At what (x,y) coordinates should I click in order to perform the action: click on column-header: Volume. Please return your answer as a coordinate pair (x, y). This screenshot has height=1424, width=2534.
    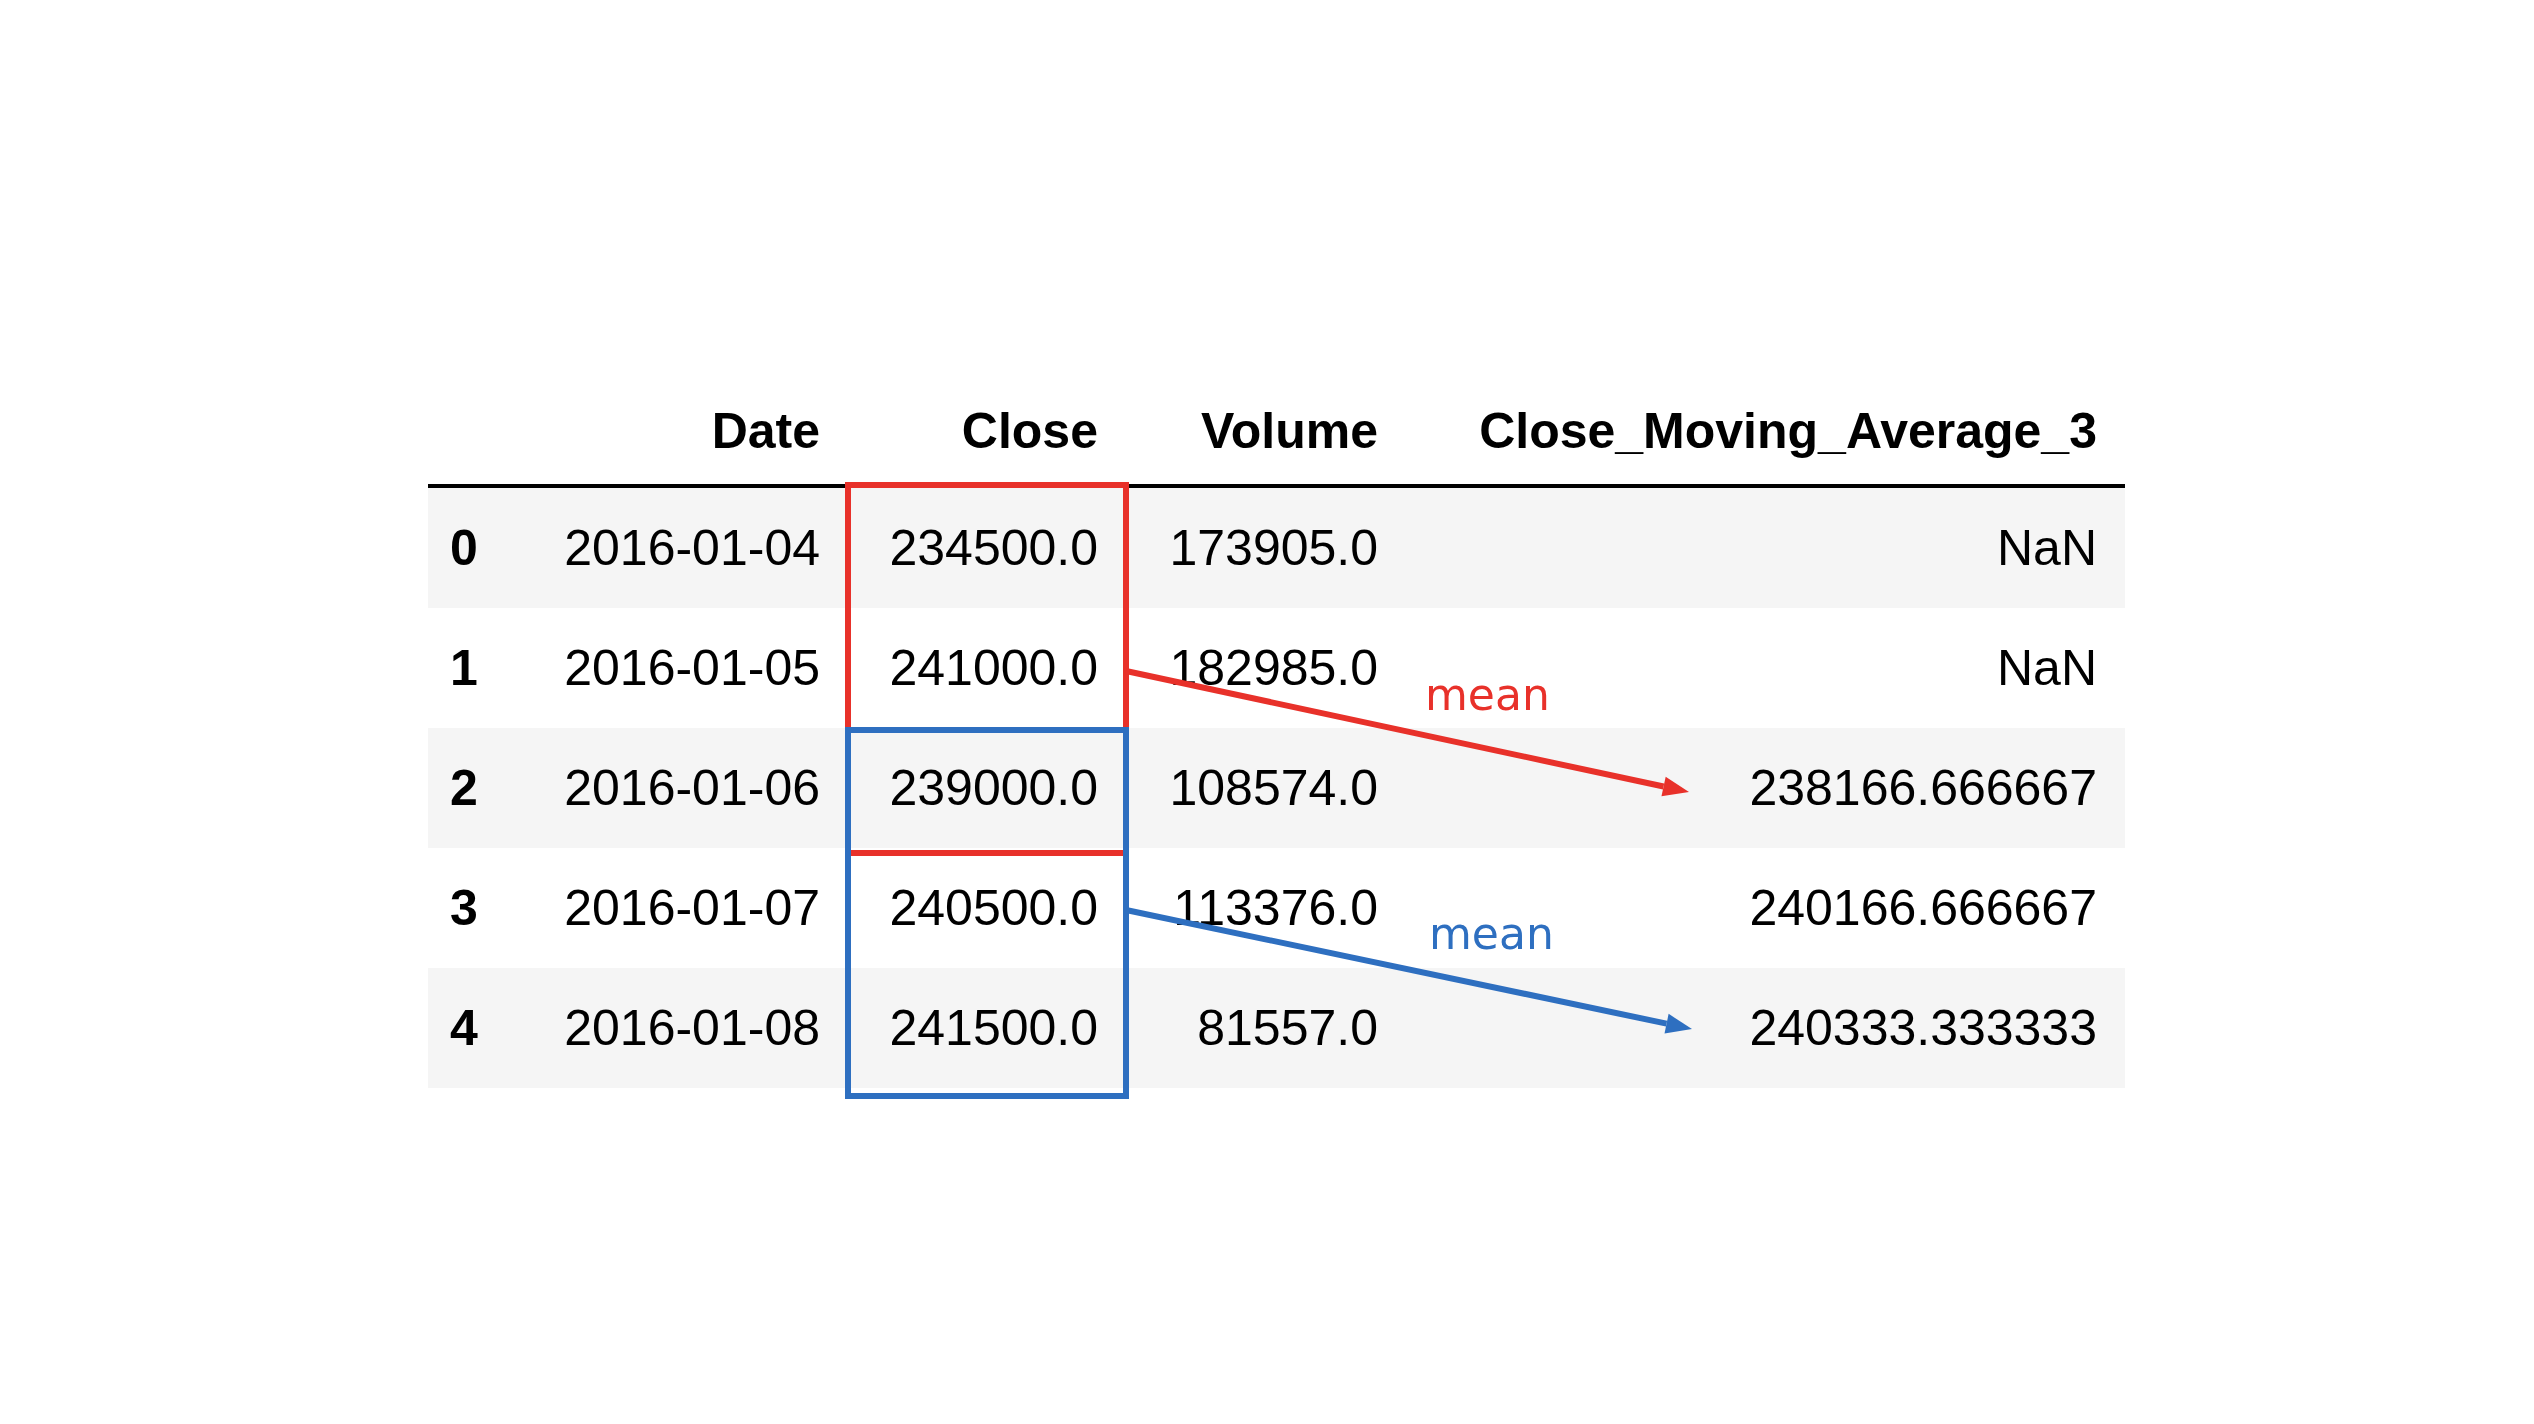
    Looking at the image, I should click on (1289, 431).